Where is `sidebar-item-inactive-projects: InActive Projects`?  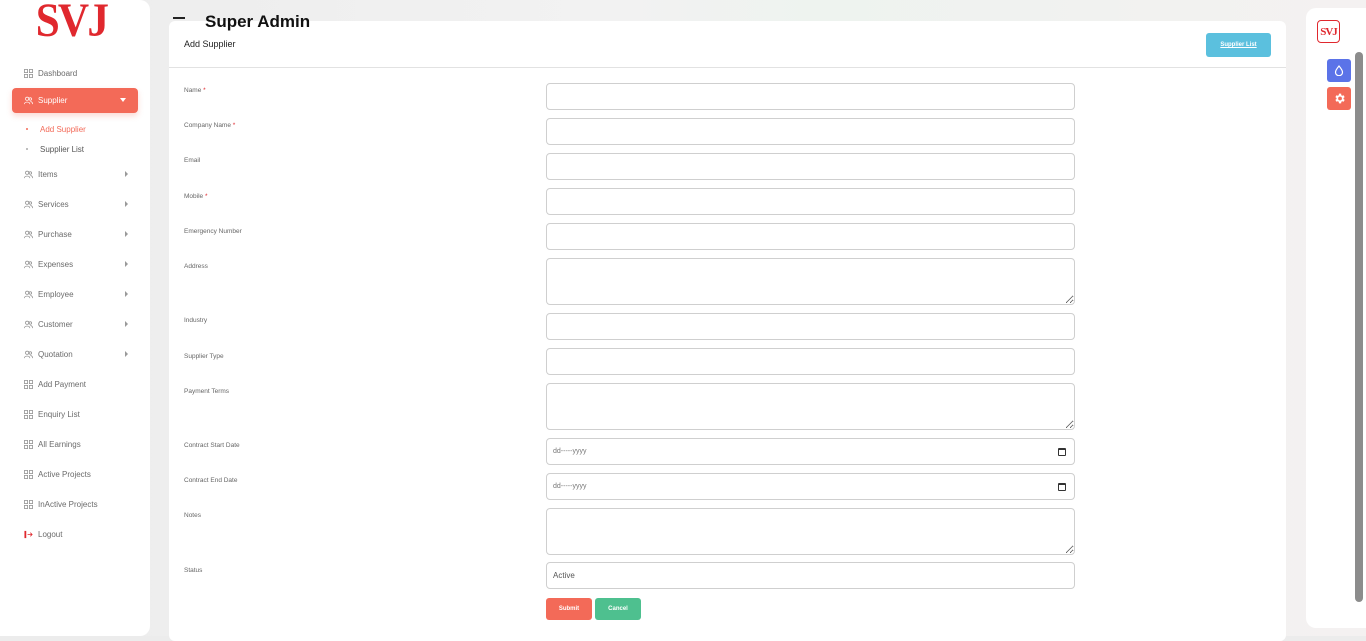 sidebar-item-inactive-projects: InActive Projects is located at coordinates (75, 504).